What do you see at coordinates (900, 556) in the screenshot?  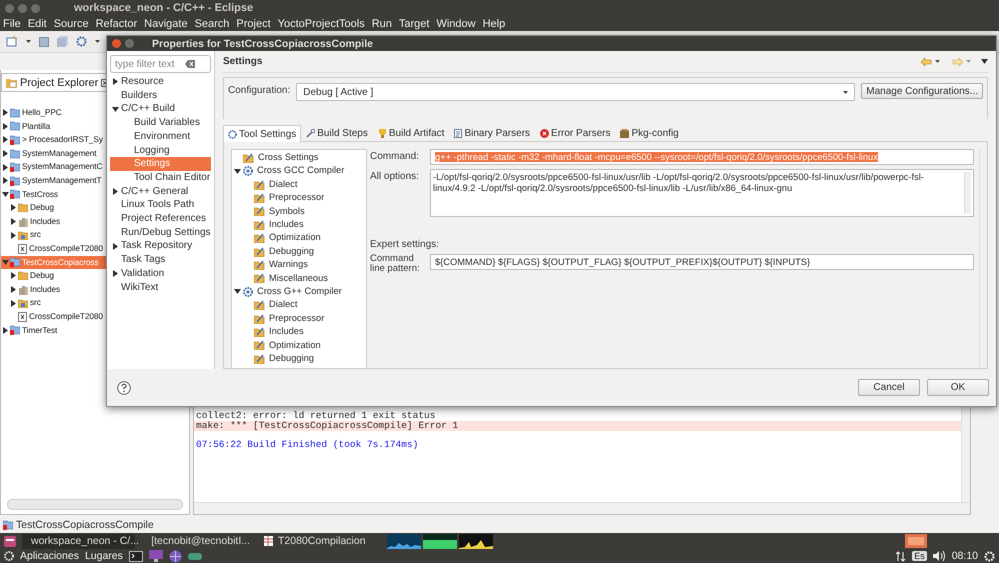 I see `transfer-arrows-icon` at bounding box center [900, 556].